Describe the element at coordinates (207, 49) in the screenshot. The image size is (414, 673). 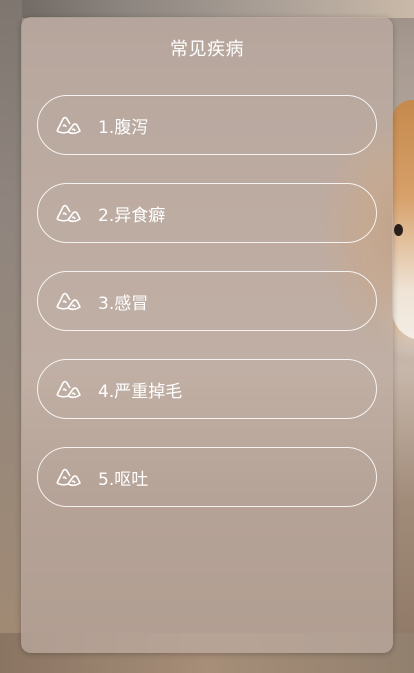
I see `panel-title: 常见疾病` at that location.